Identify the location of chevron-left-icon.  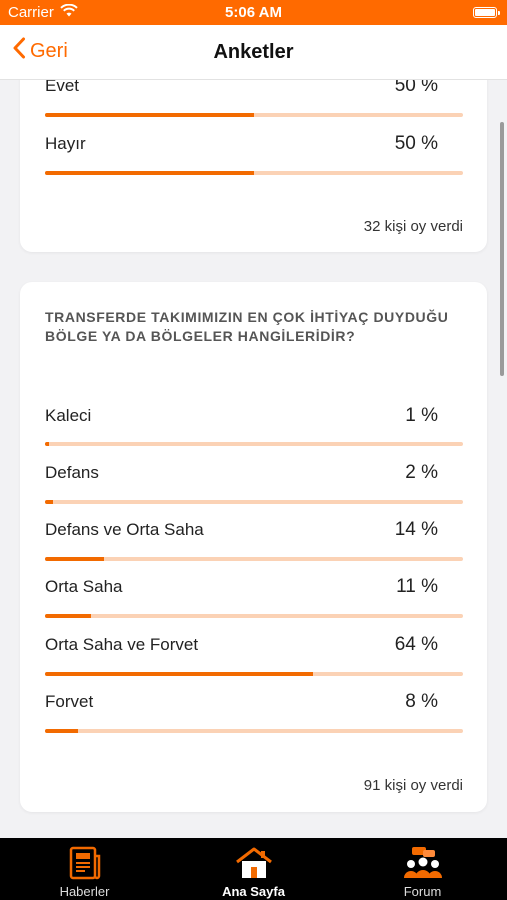
(19, 51).